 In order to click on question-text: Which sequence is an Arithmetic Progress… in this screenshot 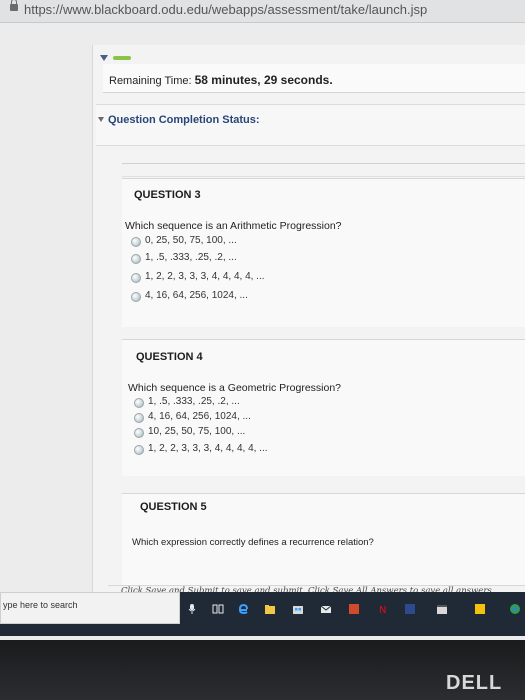, I will do `click(233, 226)`.